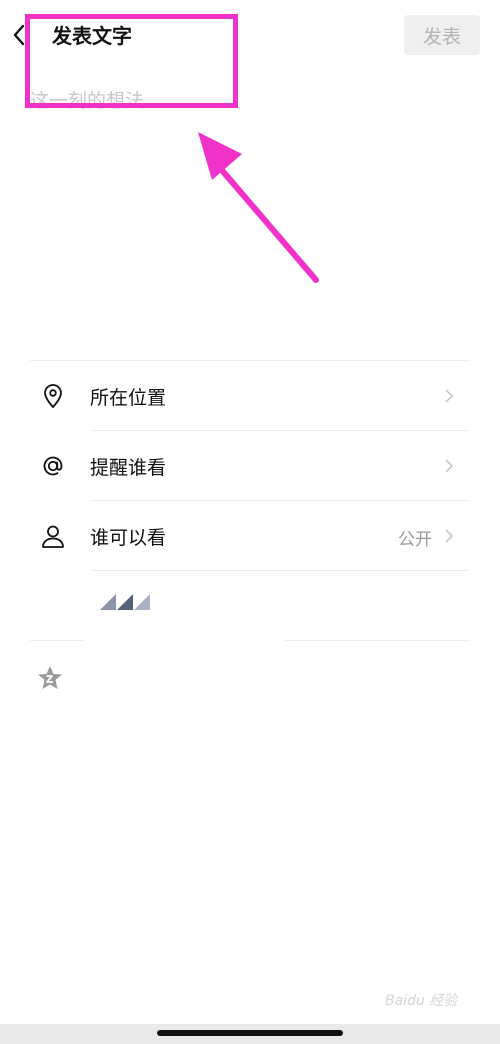 The height and width of the screenshot is (1044, 500). What do you see at coordinates (128, 468) in the screenshot?
I see `remind-label: 提醒谁看` at bounding box center [128, 468].